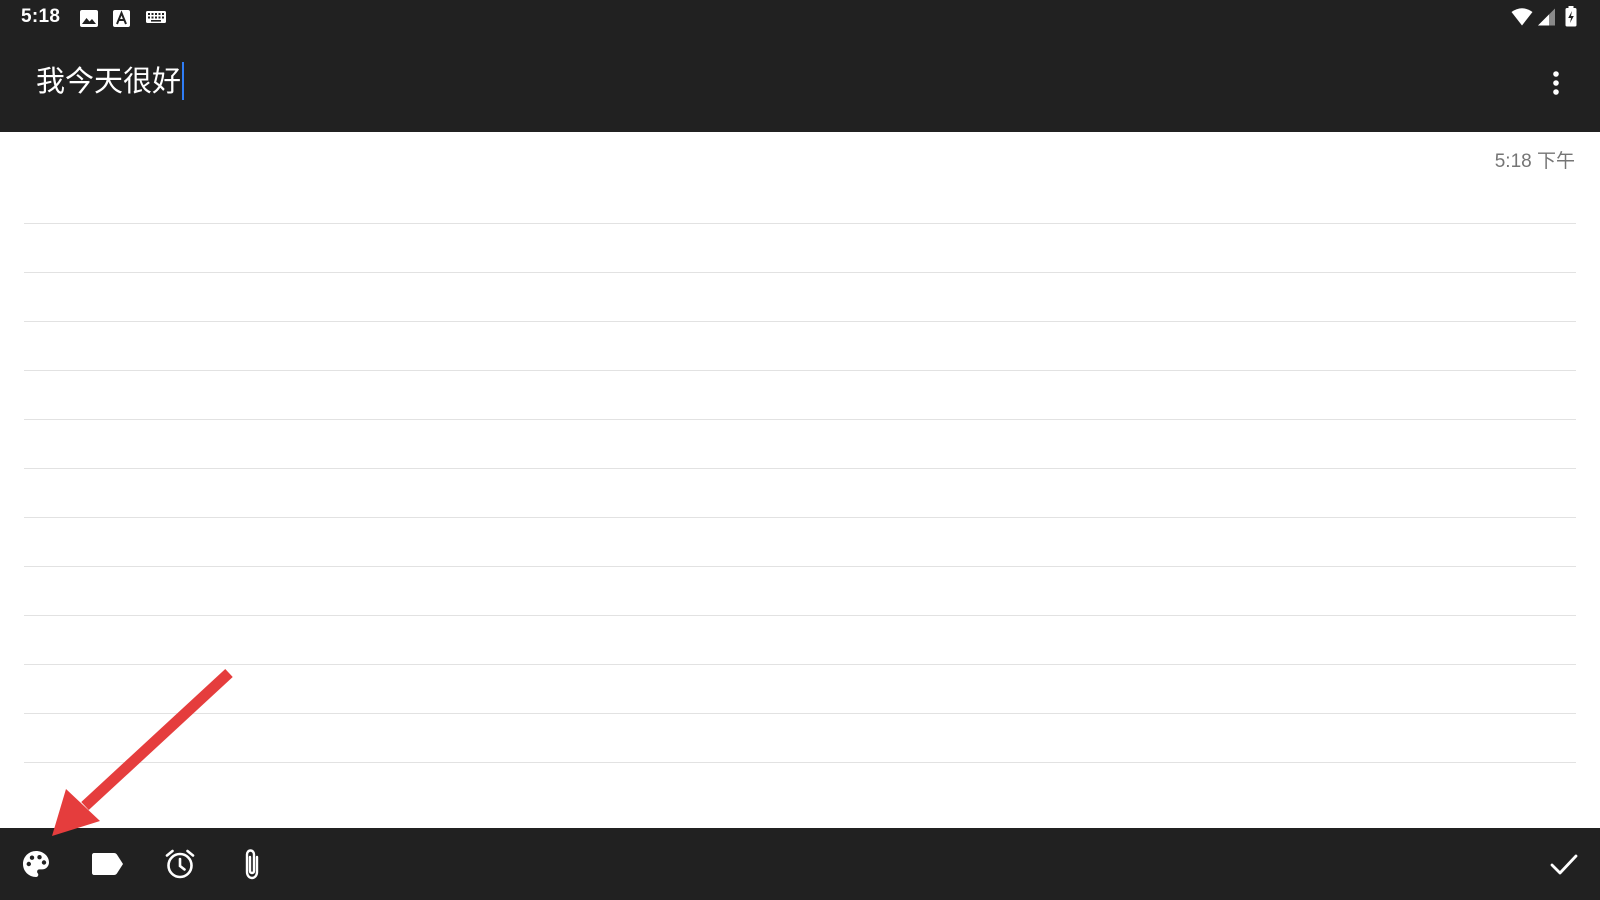  What do you see at coordinates (1556, 83) in the screenshot?
I see `more-vert-icon` at bounding box center [1556, 83].